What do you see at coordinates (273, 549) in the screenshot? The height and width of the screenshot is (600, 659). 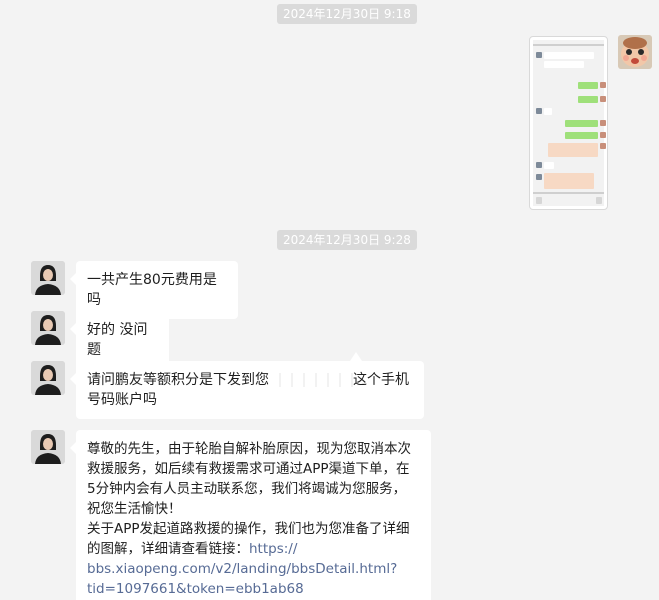 I see `message-link: https://` at bounding box center [273, 549].